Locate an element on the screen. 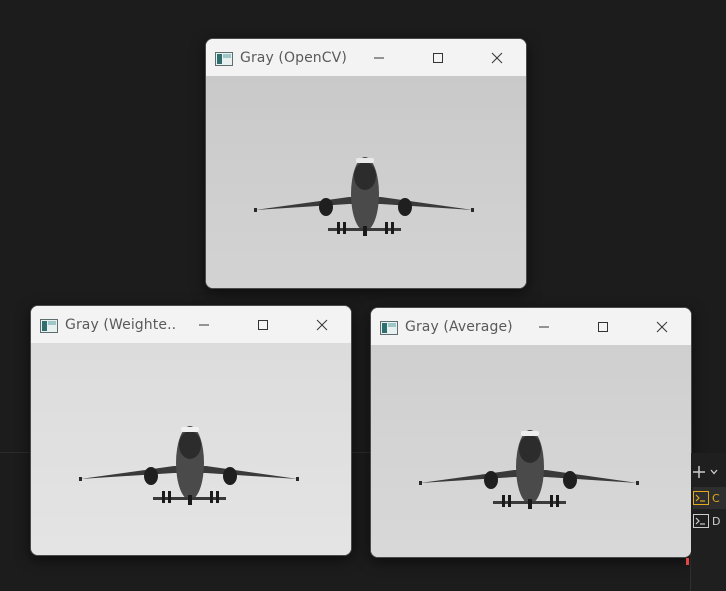 Image resolution: width=726 pixels, height=591 pixels. terminal-item-label: D is located at coordinates (716, 521).